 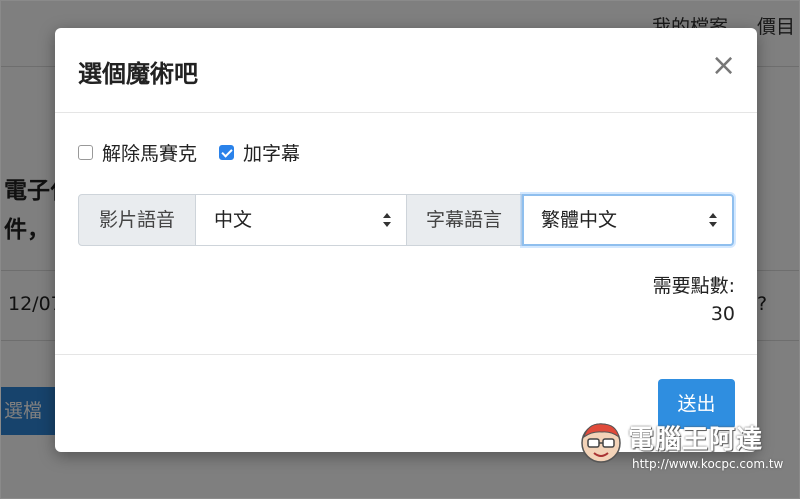 I want to click on language-input-group: 影片語音 中文 字幕語言 繁體中文, so click(x=406, y=220).